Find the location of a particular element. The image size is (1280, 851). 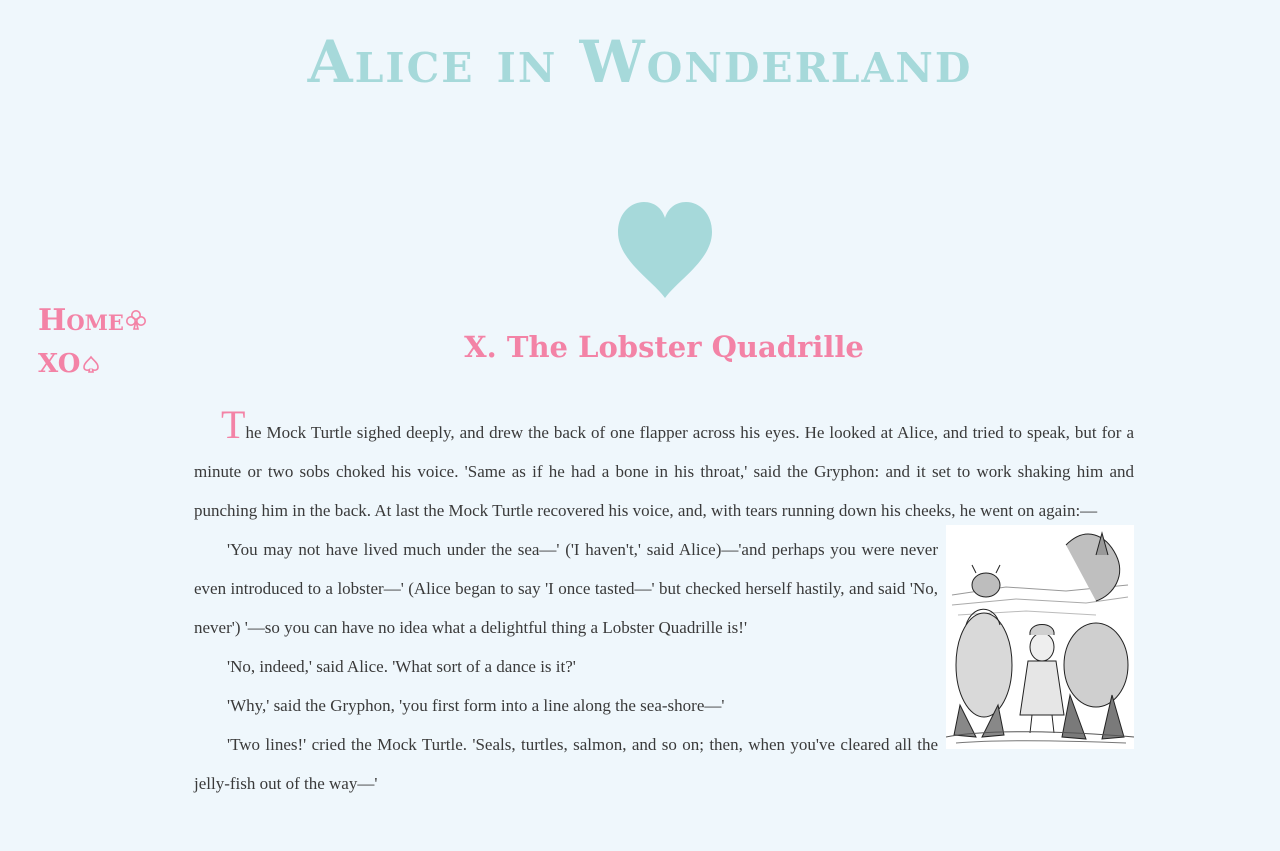

nav-xo-link: XO is located at coordinates (113, 364).